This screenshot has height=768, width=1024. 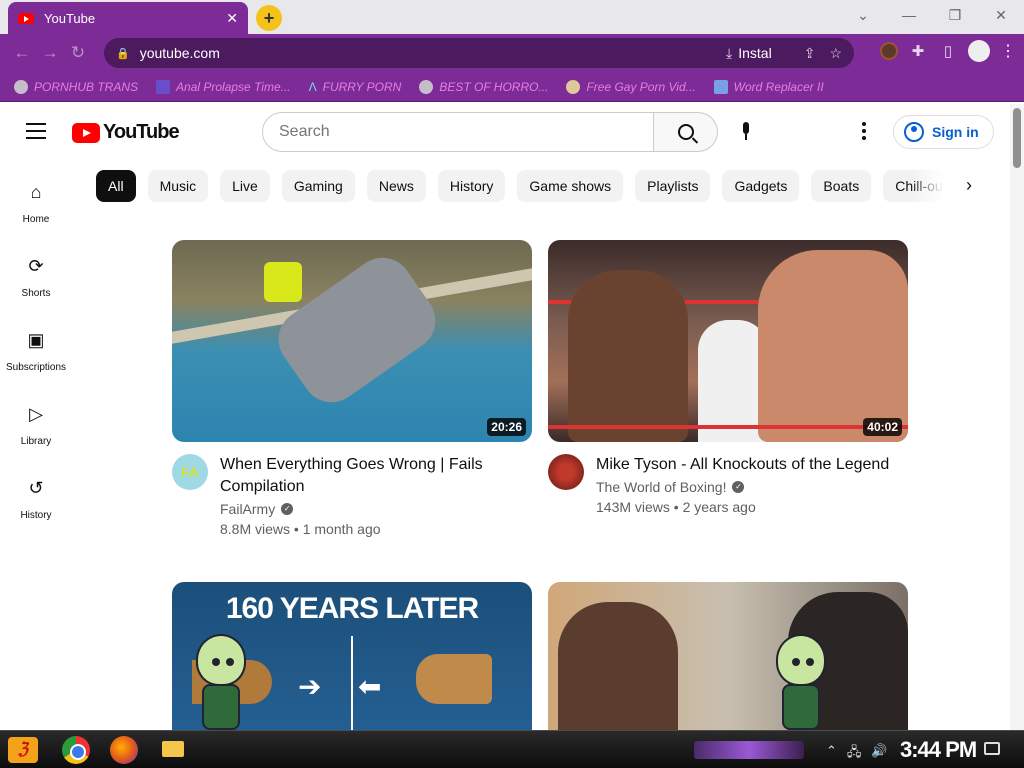 I want to click on install-button: Instal, so click(x=754, y=53).